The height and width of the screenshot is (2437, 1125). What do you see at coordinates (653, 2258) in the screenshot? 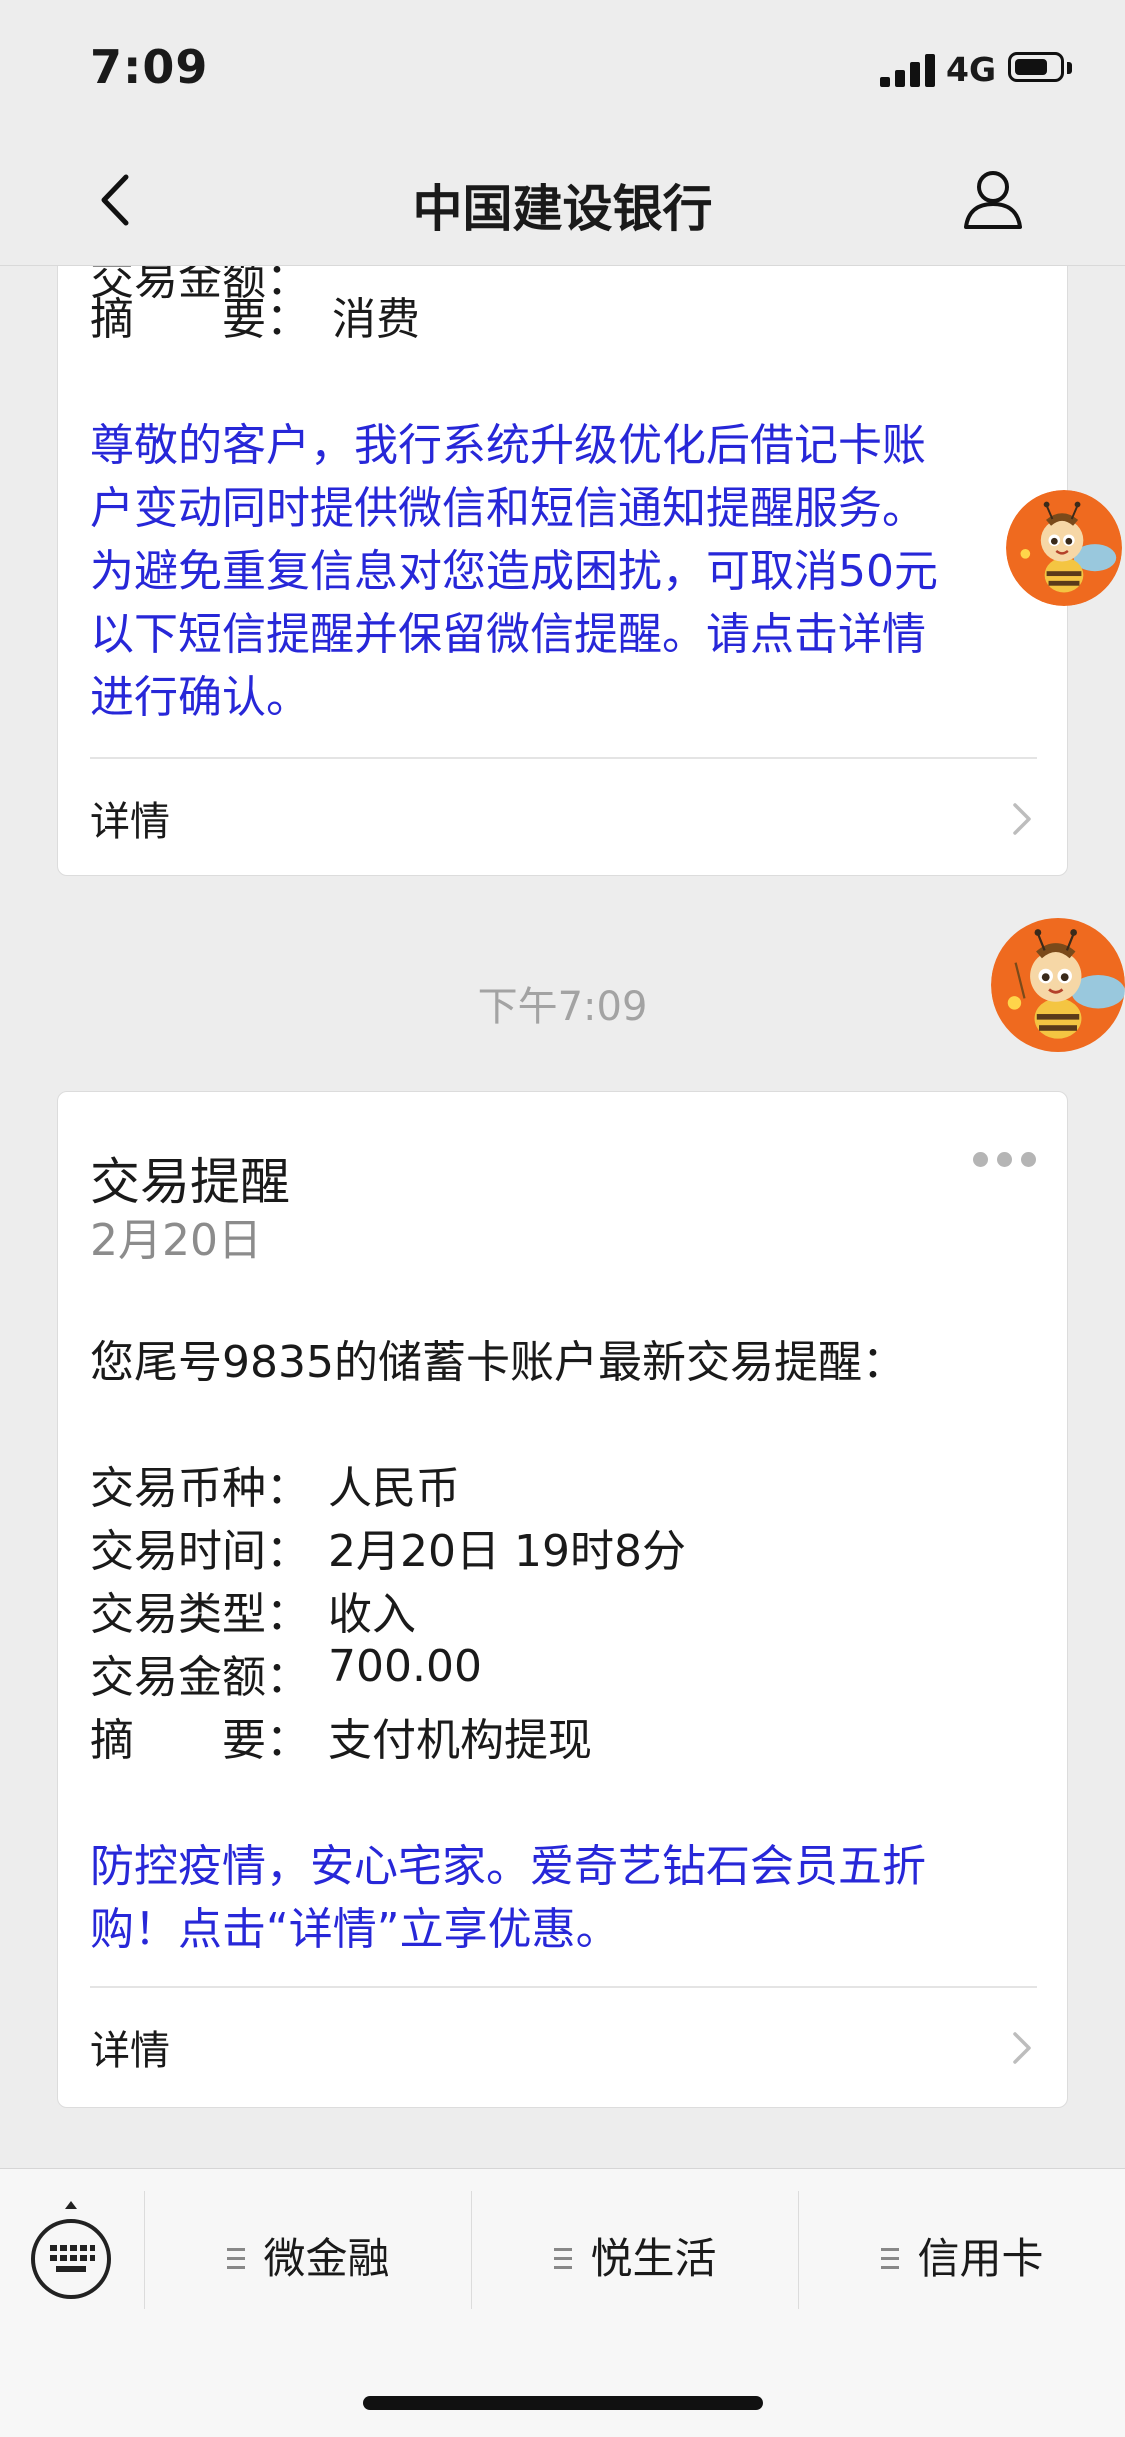
I see `menu-item-label: 悦生活` at bounding box center [653, 2258].